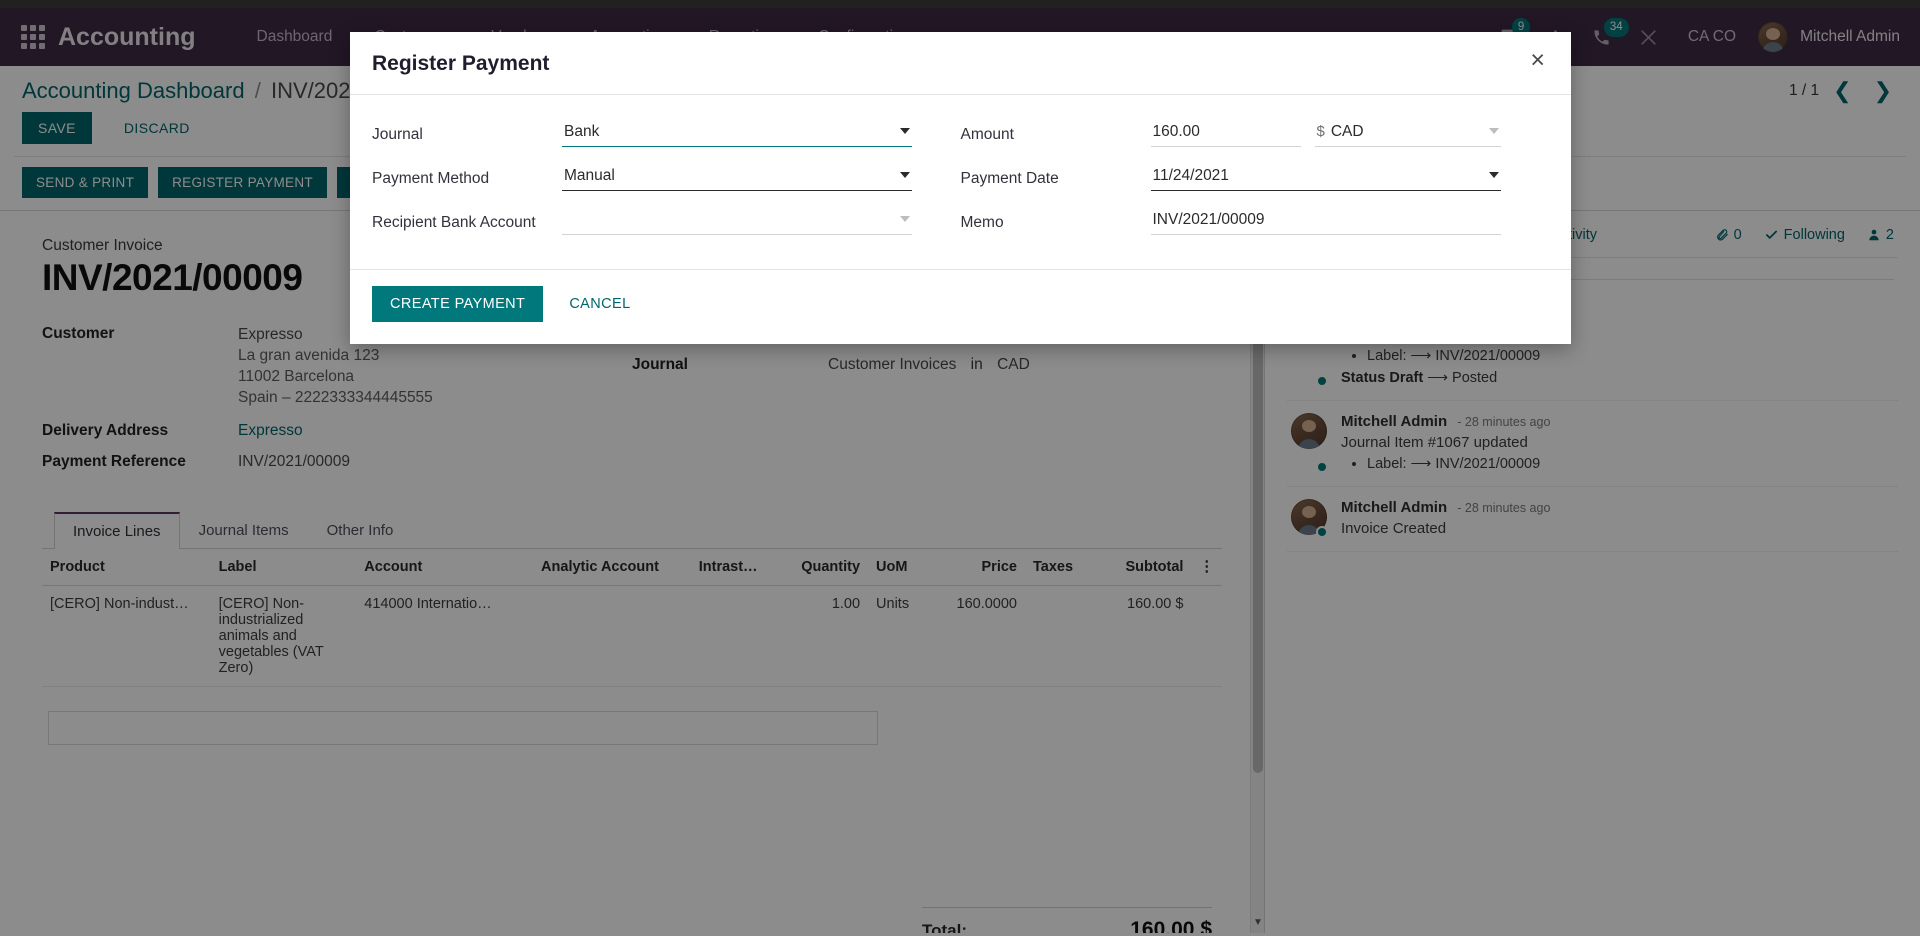  I want to click on close-icon: ×, so click(1537, 60).